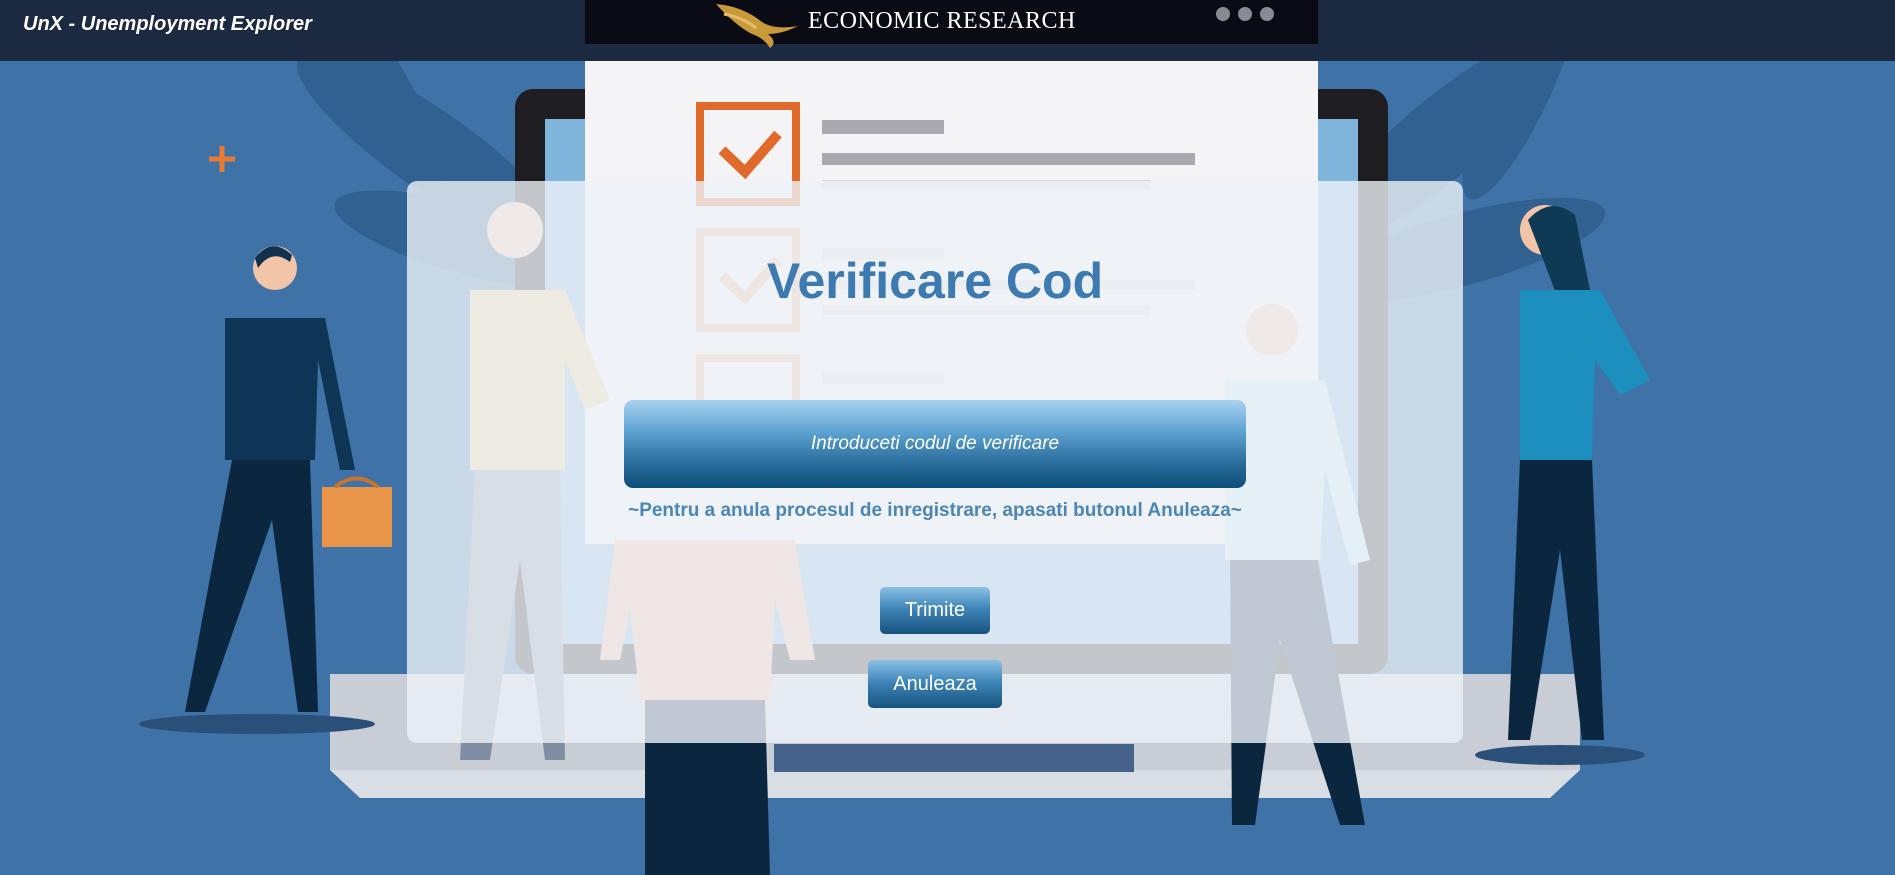  Describe the element at coordinates (935, 610) in the screenshot. I see `submit-button: Trimite` at that location.